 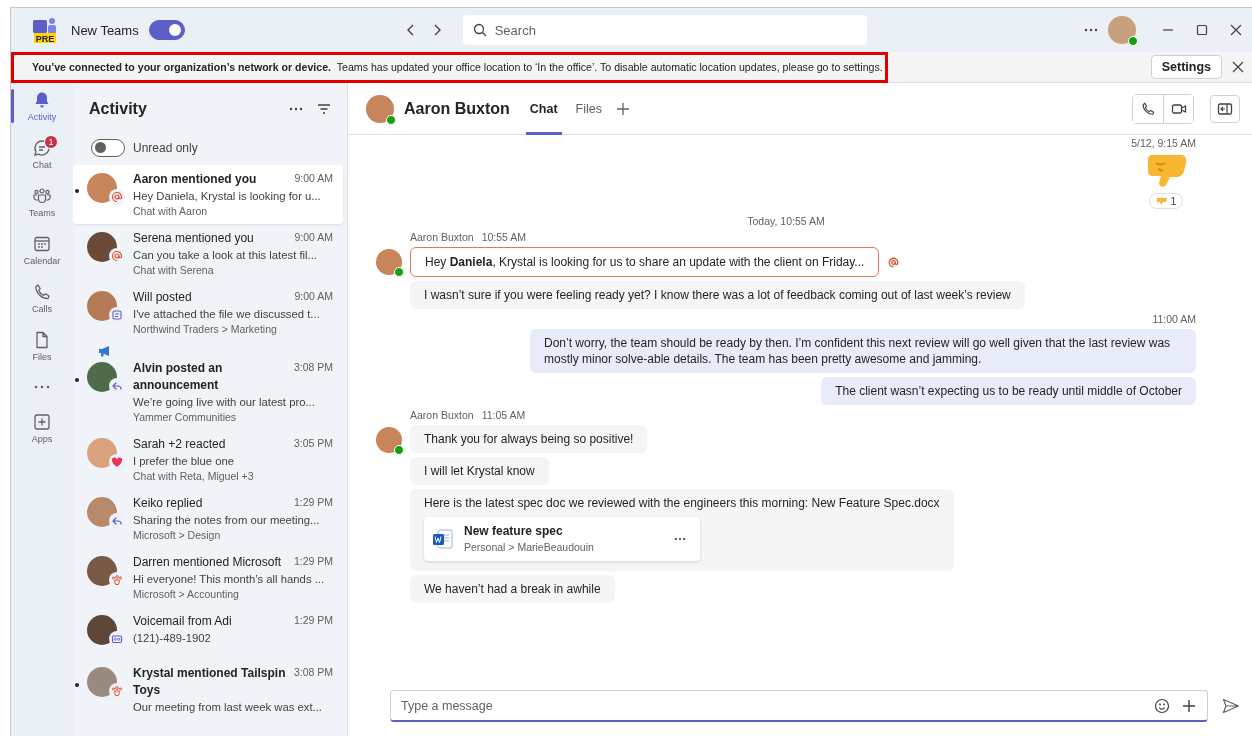 I want to click on nav-item: Chat 1, so click(x=42, y=154).